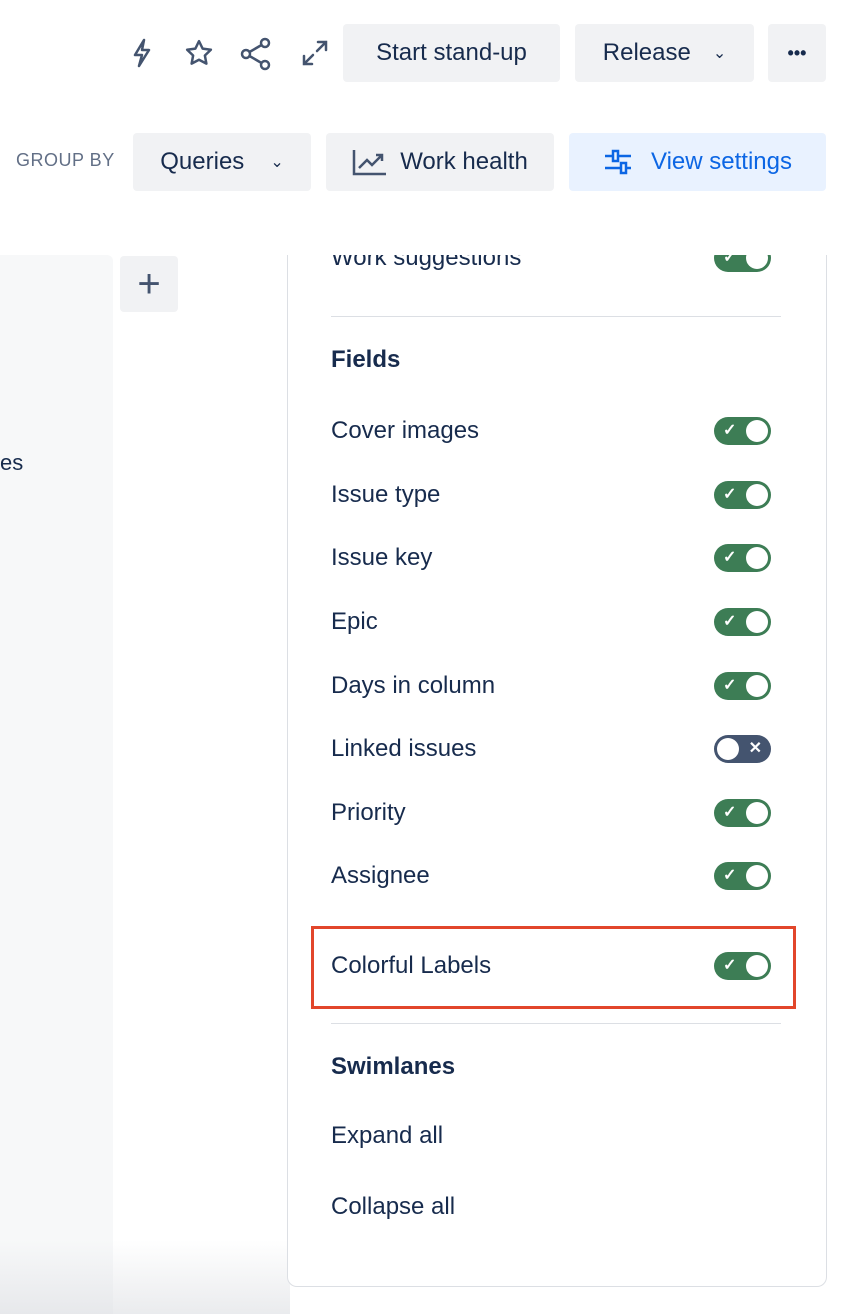 This screenshot has height=1314, width=850. Describe the element at coordinates (742, 263) in the screenshot. I see `work-suggestions-toggle: ✓` at that location.